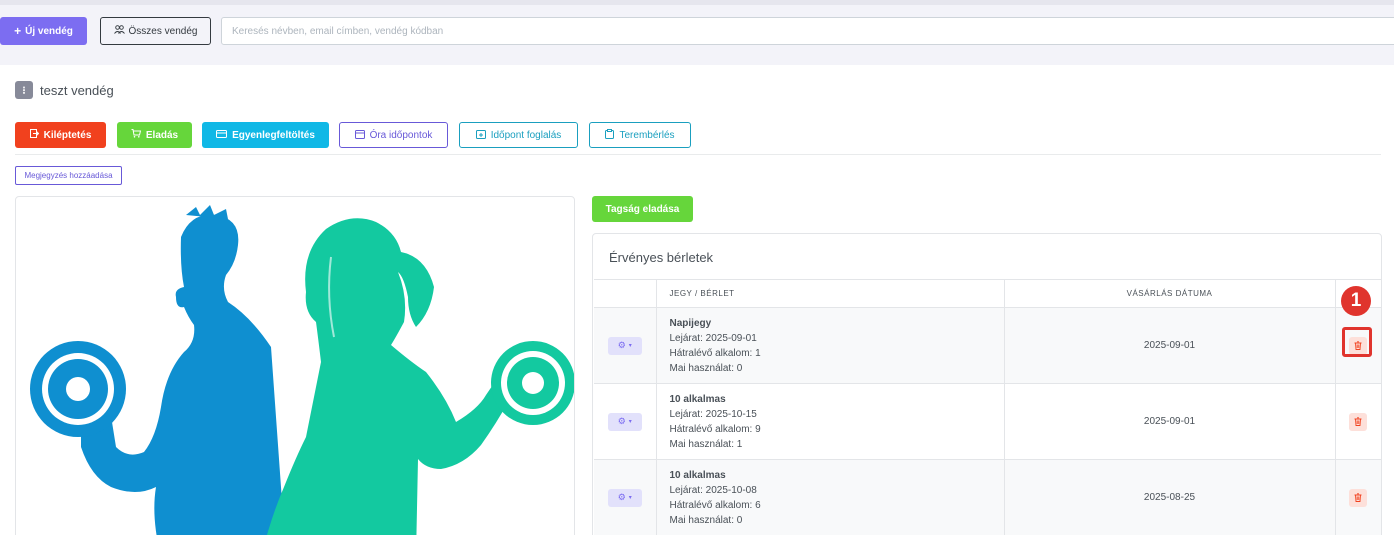 The image size is (1394, 535). Describe the element at coordinates (119, 31) in the screenshot. I see `users-icon` at that location.